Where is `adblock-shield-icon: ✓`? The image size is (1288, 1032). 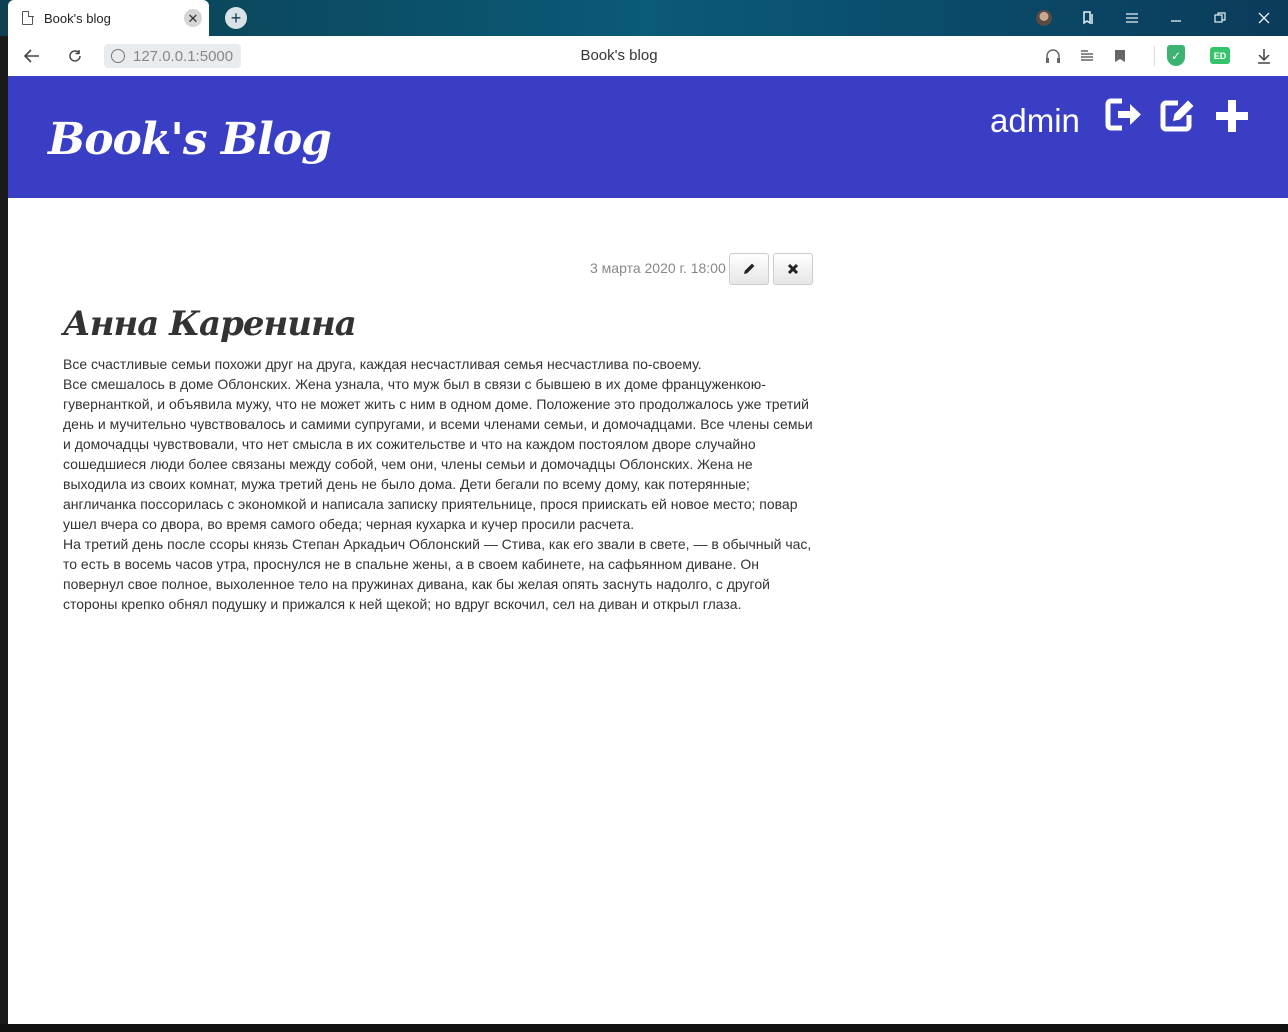 adblock-shield-icon: ✓ is located at coordinates (1176, 55).